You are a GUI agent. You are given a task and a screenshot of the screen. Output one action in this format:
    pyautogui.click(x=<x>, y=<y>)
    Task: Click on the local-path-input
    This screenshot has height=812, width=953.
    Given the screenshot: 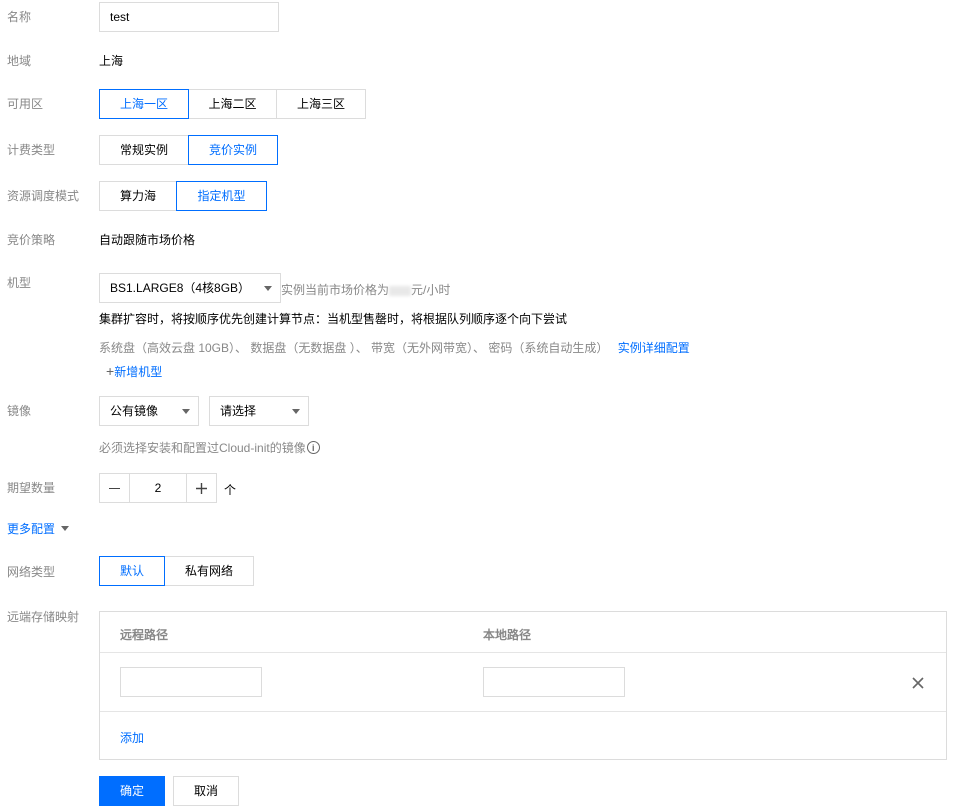 What is the action you would take?
    pyautogui.click(x=554, y=682)
    